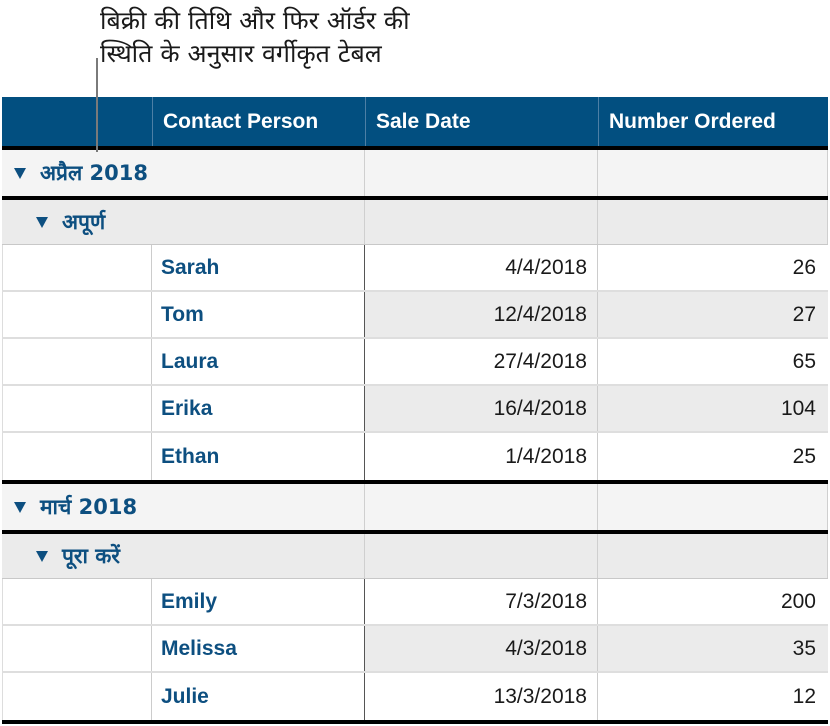 This screenshot has height=726, width=830. I want to click on table-row: Ethan 1/4/2018 25, so click(415, 456).